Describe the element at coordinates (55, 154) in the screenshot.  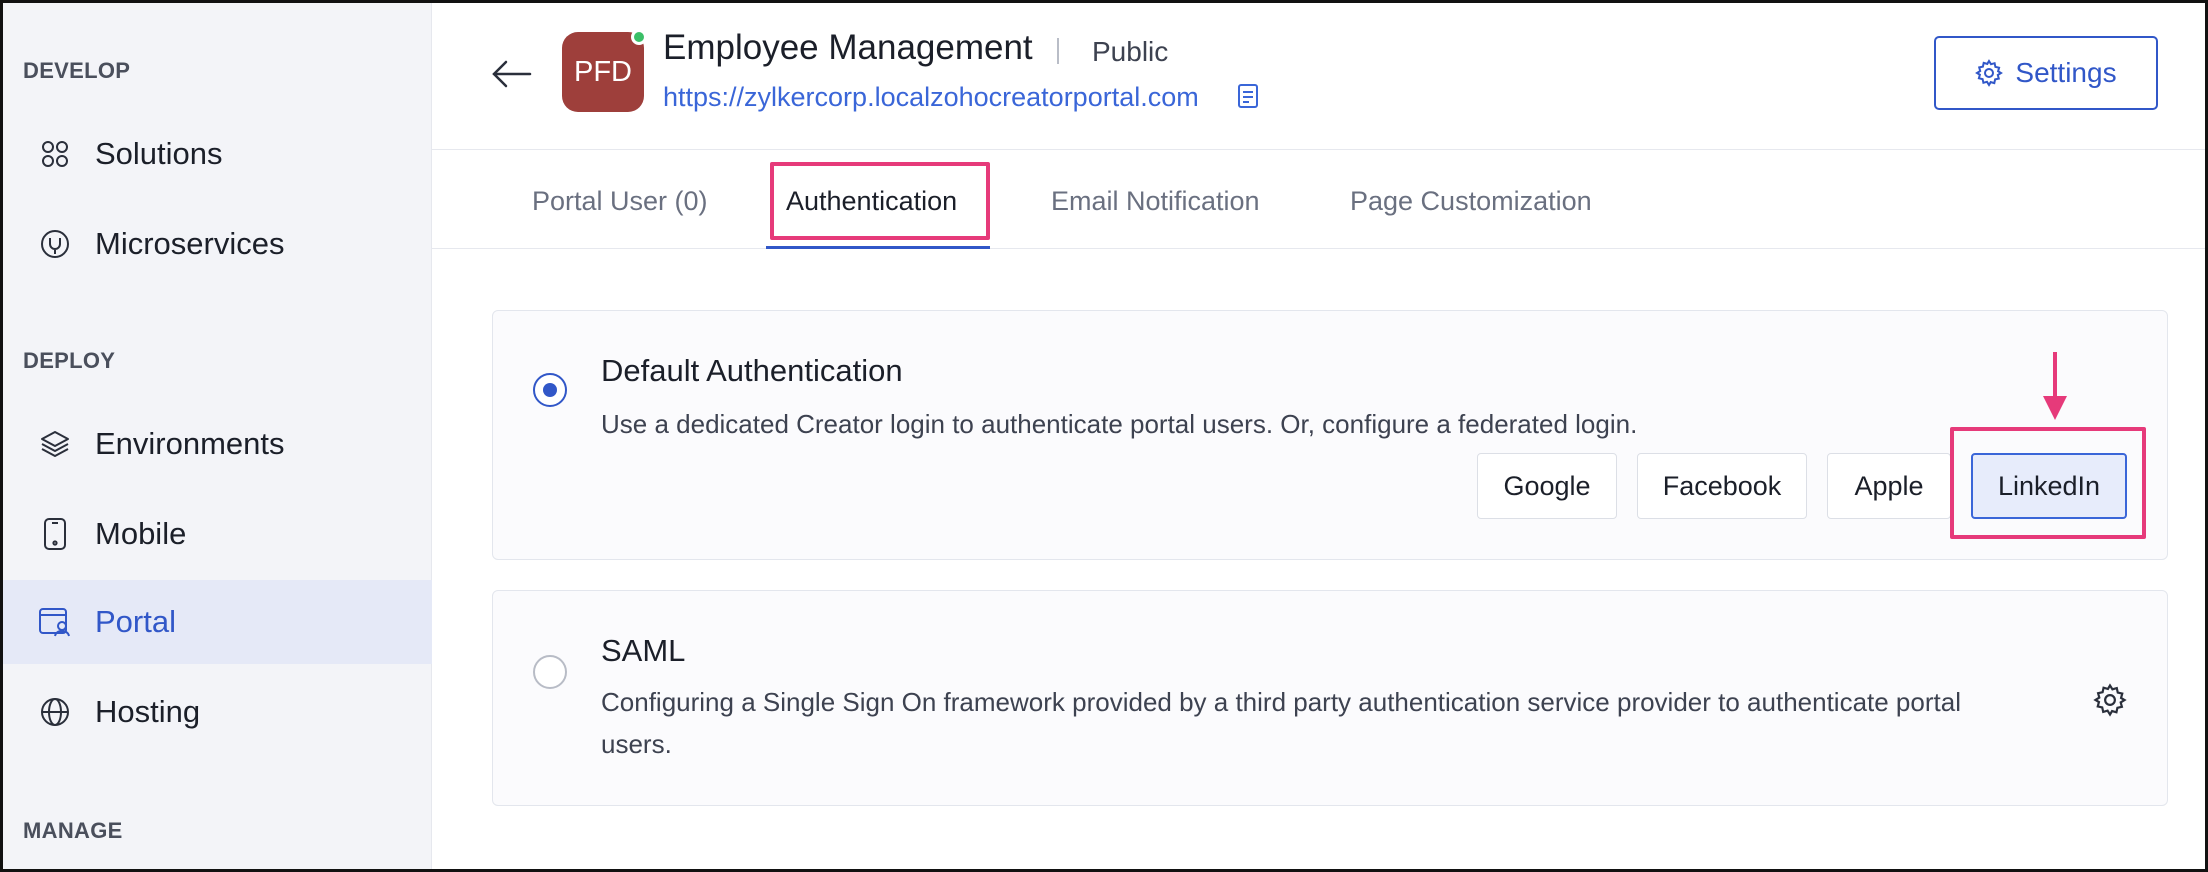
I see `solutions-icon` at that location.